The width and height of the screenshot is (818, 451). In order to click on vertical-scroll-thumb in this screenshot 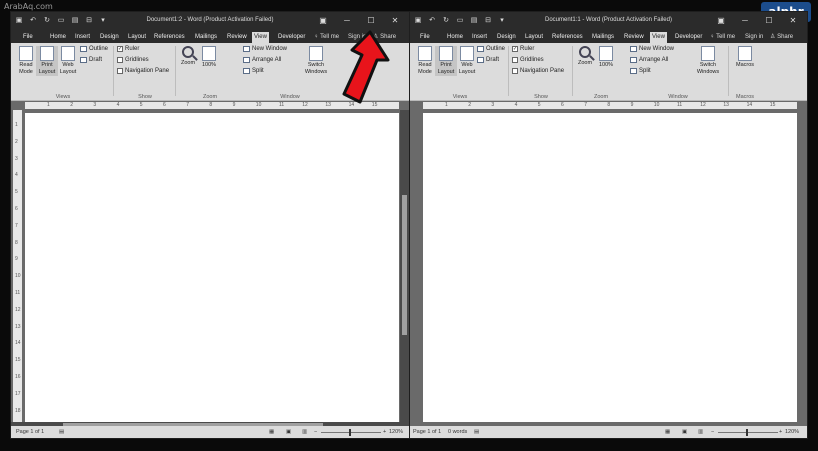, I will do `click(404, 265)`.